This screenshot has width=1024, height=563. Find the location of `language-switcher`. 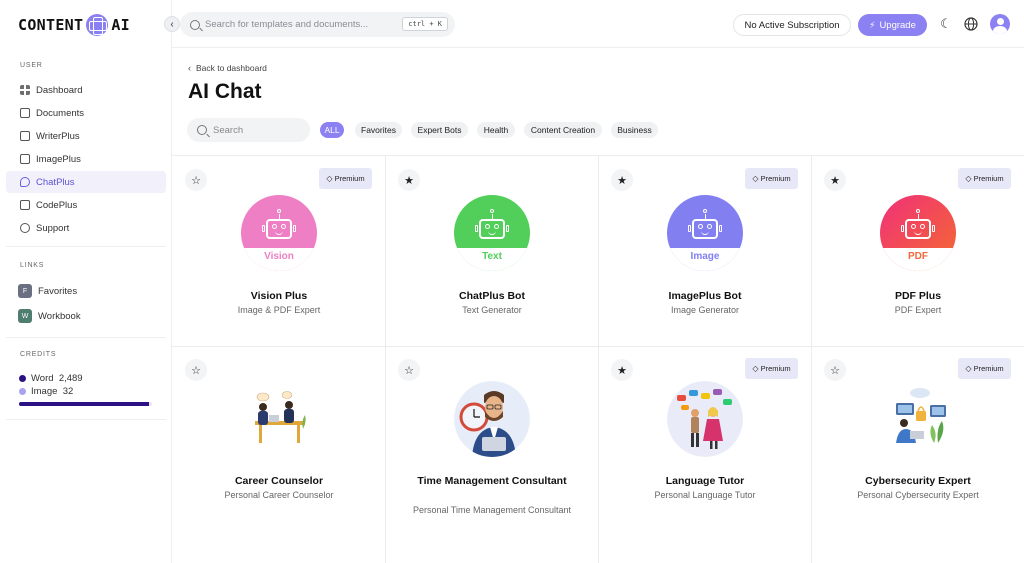

language-switcher is located at coordinates (971, 24).